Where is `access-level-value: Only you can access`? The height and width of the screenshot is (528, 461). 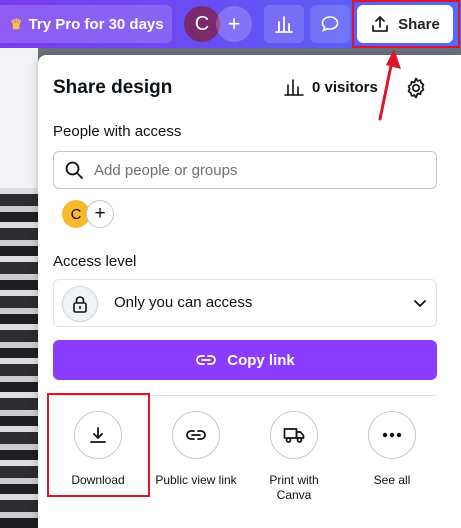 access-level-value: Only you can access is located at coordinates (183, 302).